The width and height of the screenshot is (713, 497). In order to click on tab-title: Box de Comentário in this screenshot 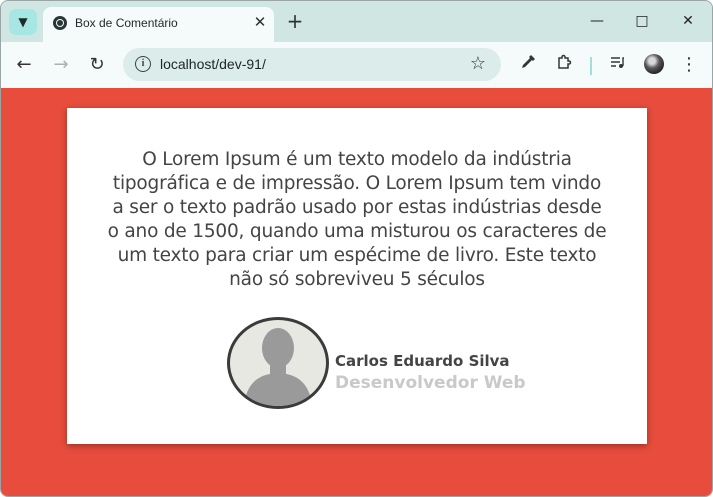, I will do `click(126, 23)`.